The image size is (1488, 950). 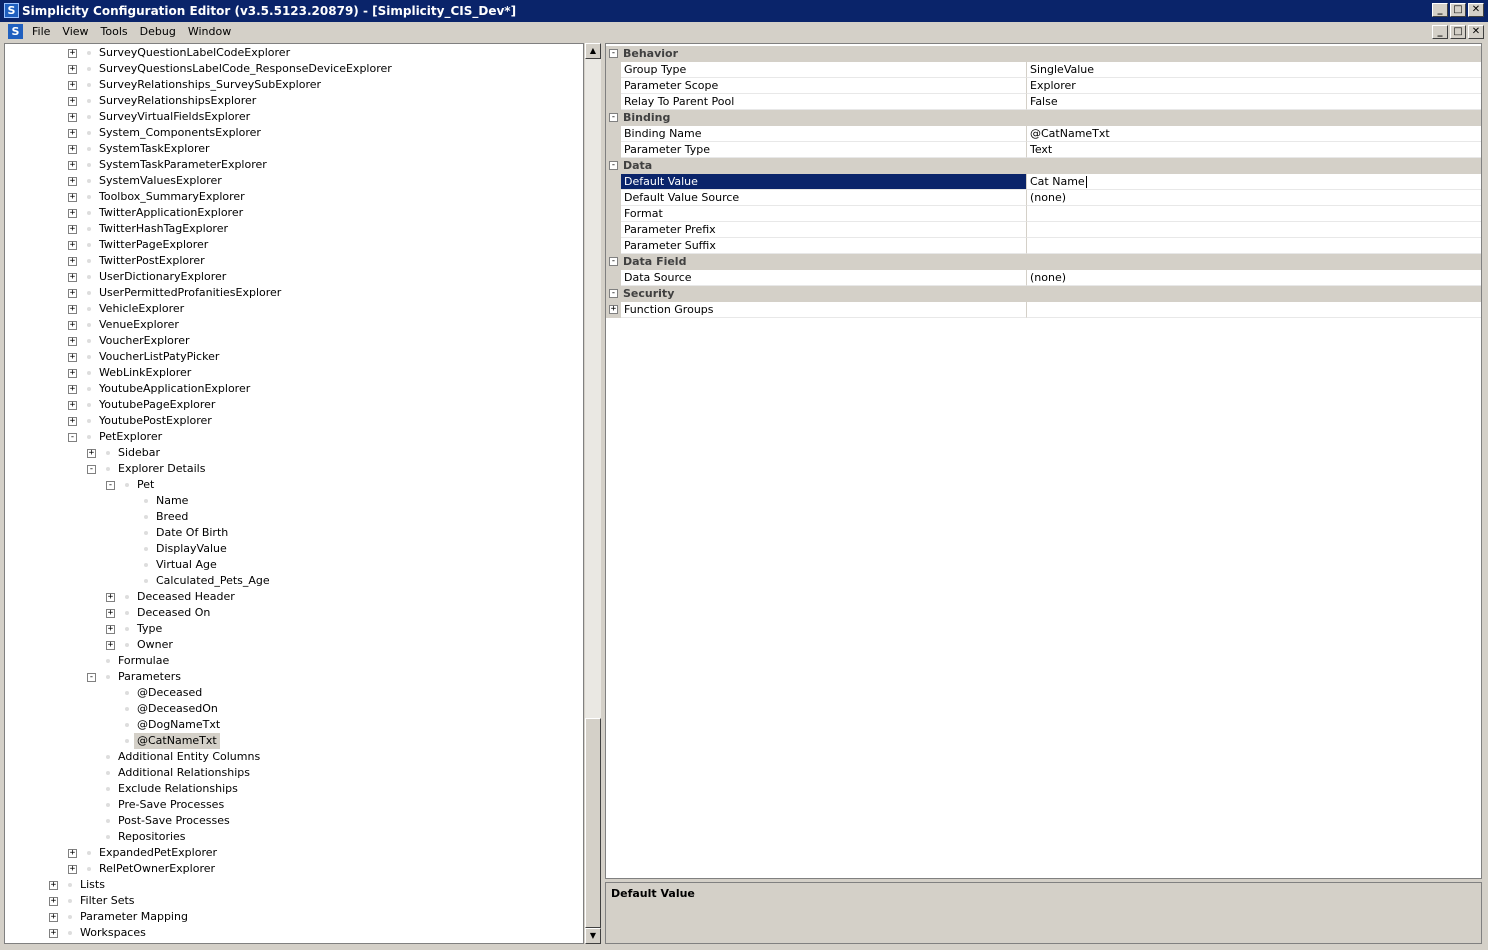 I want to click on menu-debug: Debug, so click(x=158, y=32).